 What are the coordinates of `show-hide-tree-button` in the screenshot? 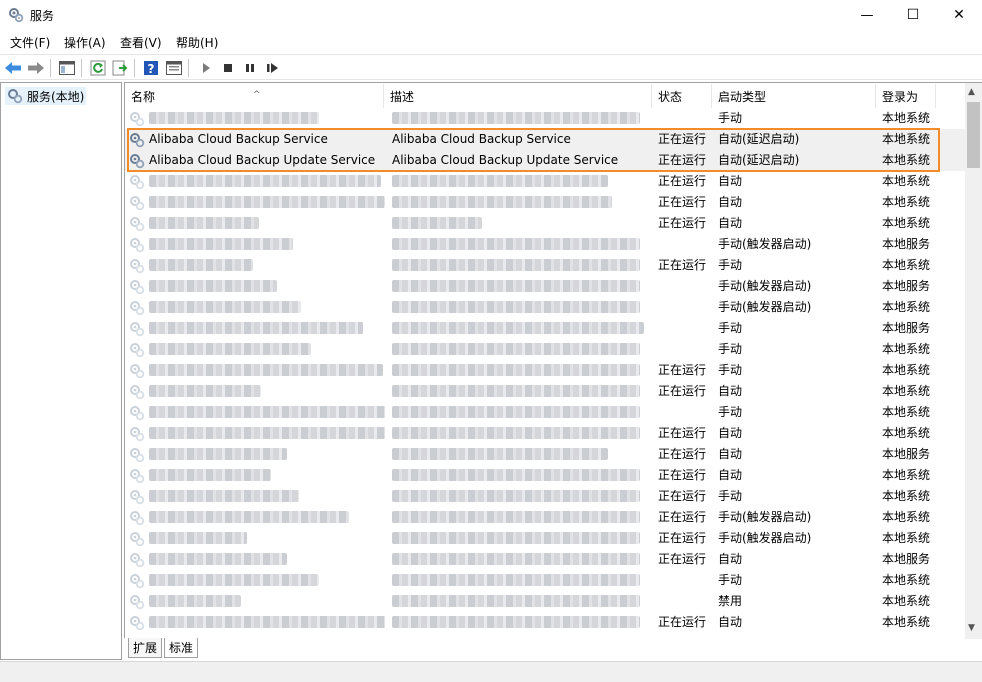 It's located at (67, 68).